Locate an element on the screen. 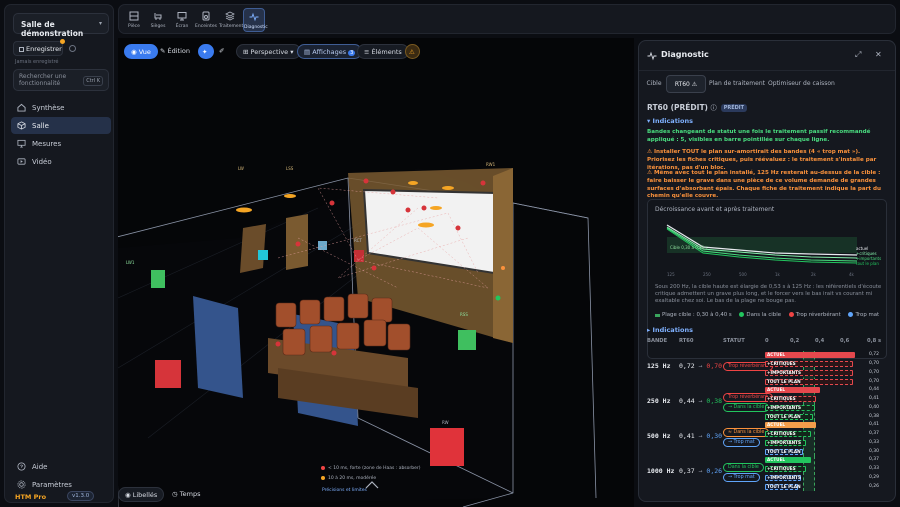 This screenshot has height=507, width=900. bar-label: ACTUEL is located at coordinates (776, 354).